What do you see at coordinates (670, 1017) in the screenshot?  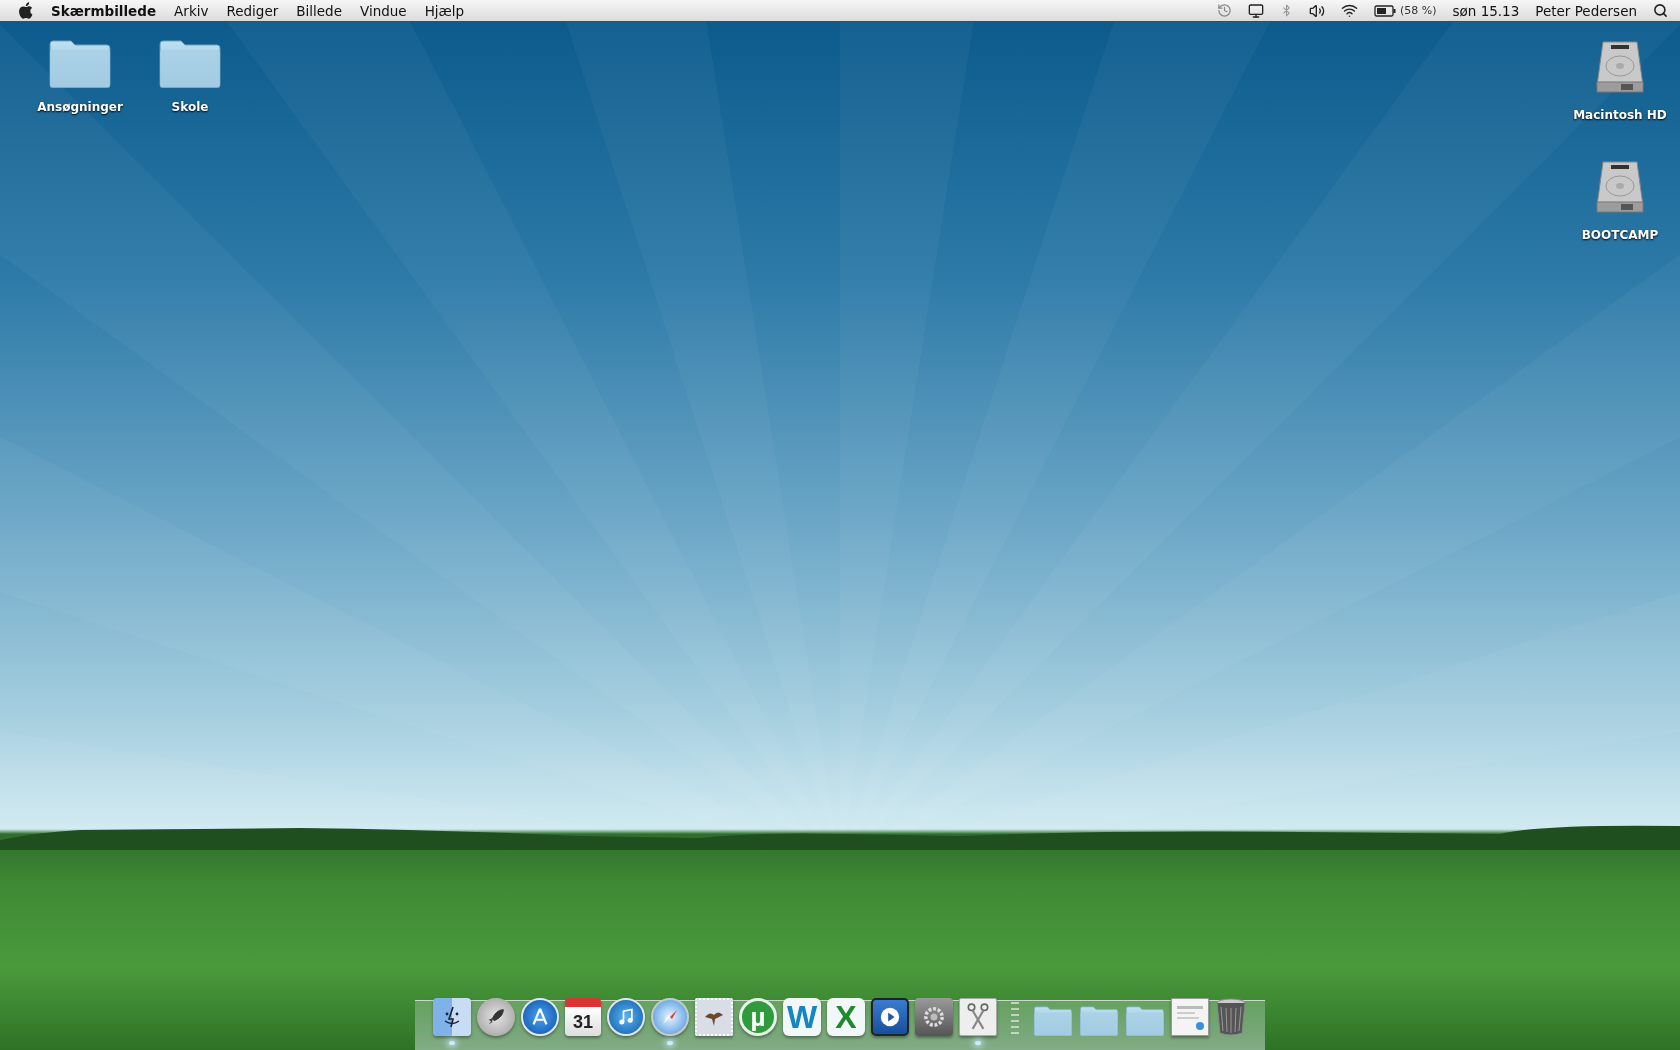 I see `compass-icon` at bounding box center [670, 1017].